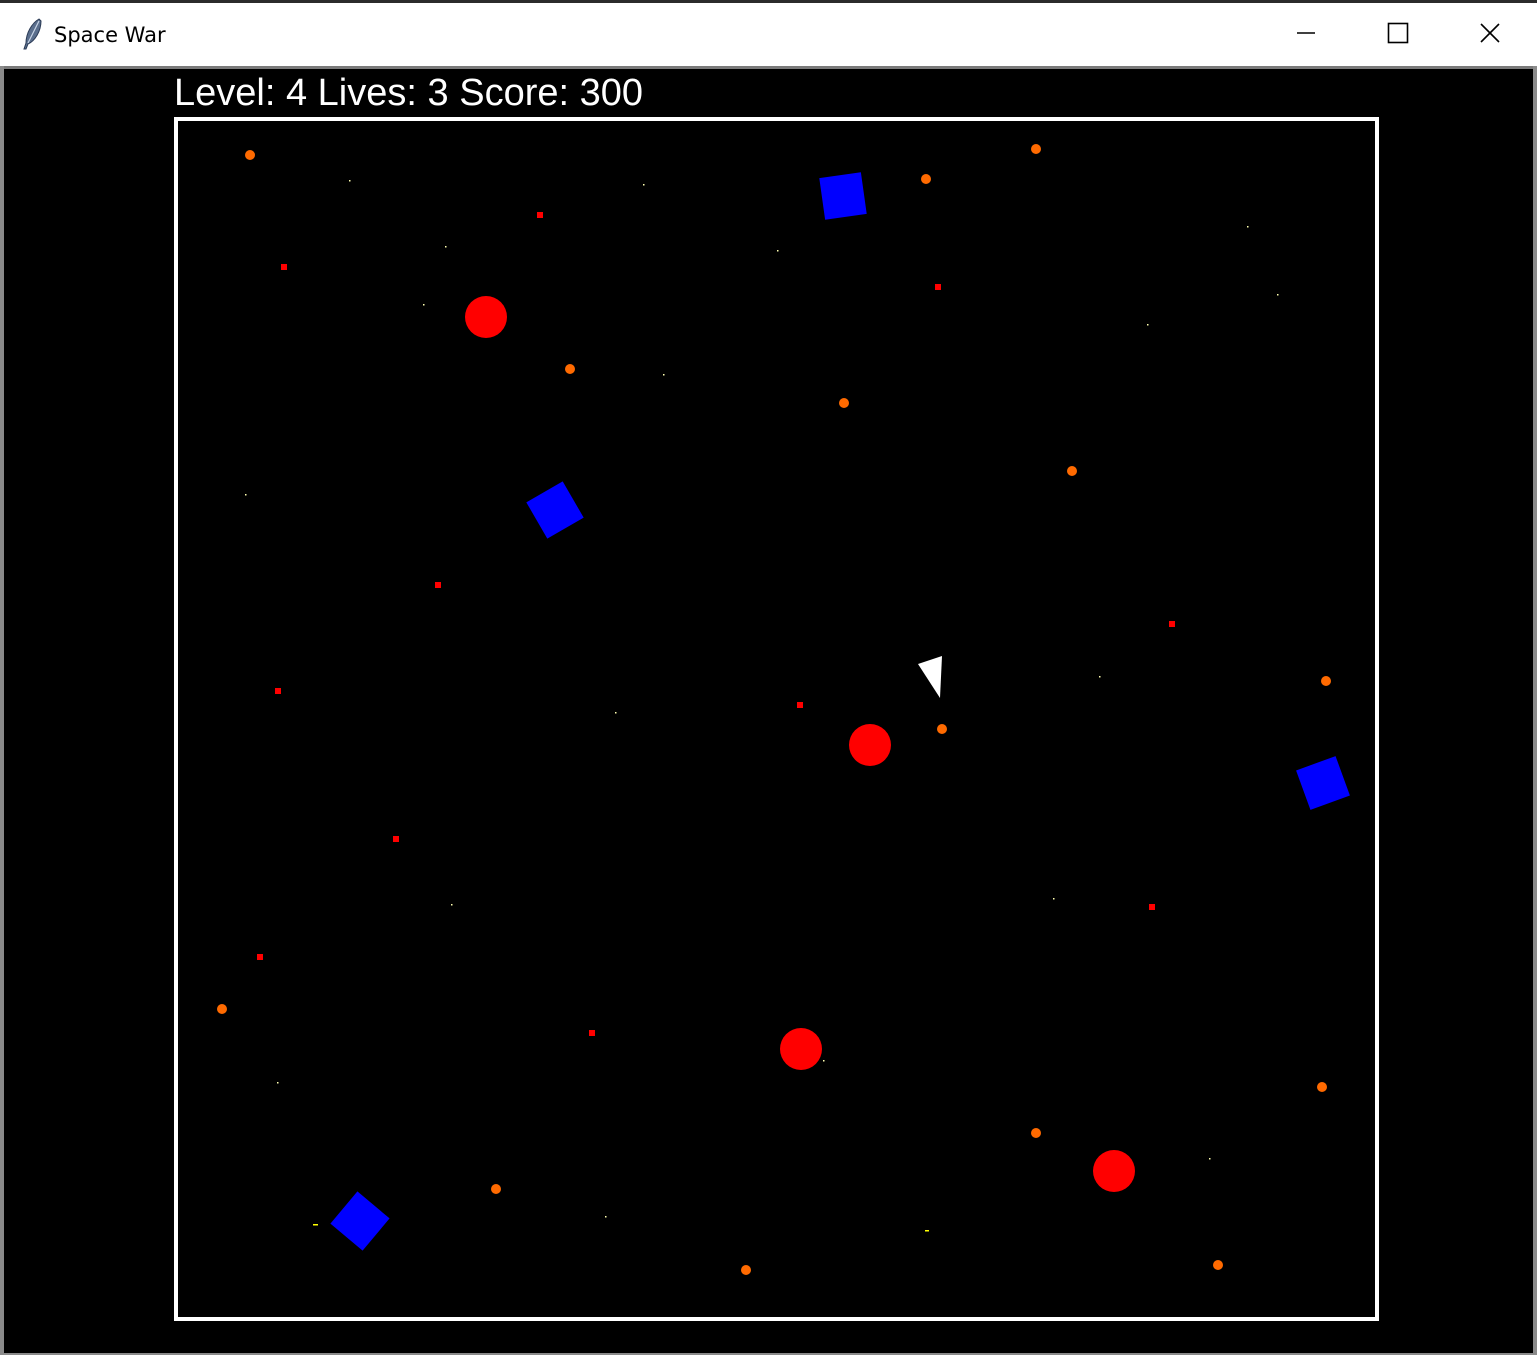 This screenshot has height=1355, width=1537. I want to click on score-label: Score:, so click(514, 93).